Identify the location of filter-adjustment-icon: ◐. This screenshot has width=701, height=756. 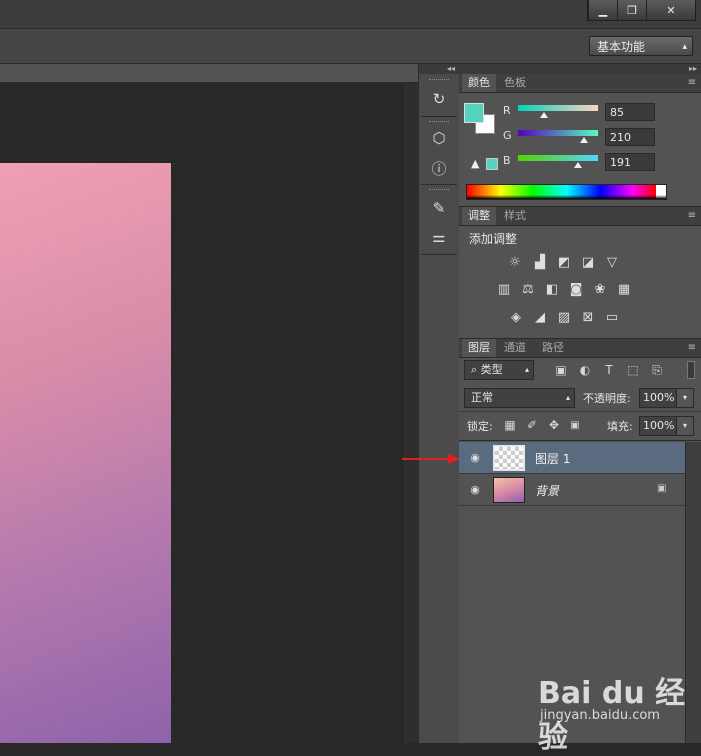
(585, 370).